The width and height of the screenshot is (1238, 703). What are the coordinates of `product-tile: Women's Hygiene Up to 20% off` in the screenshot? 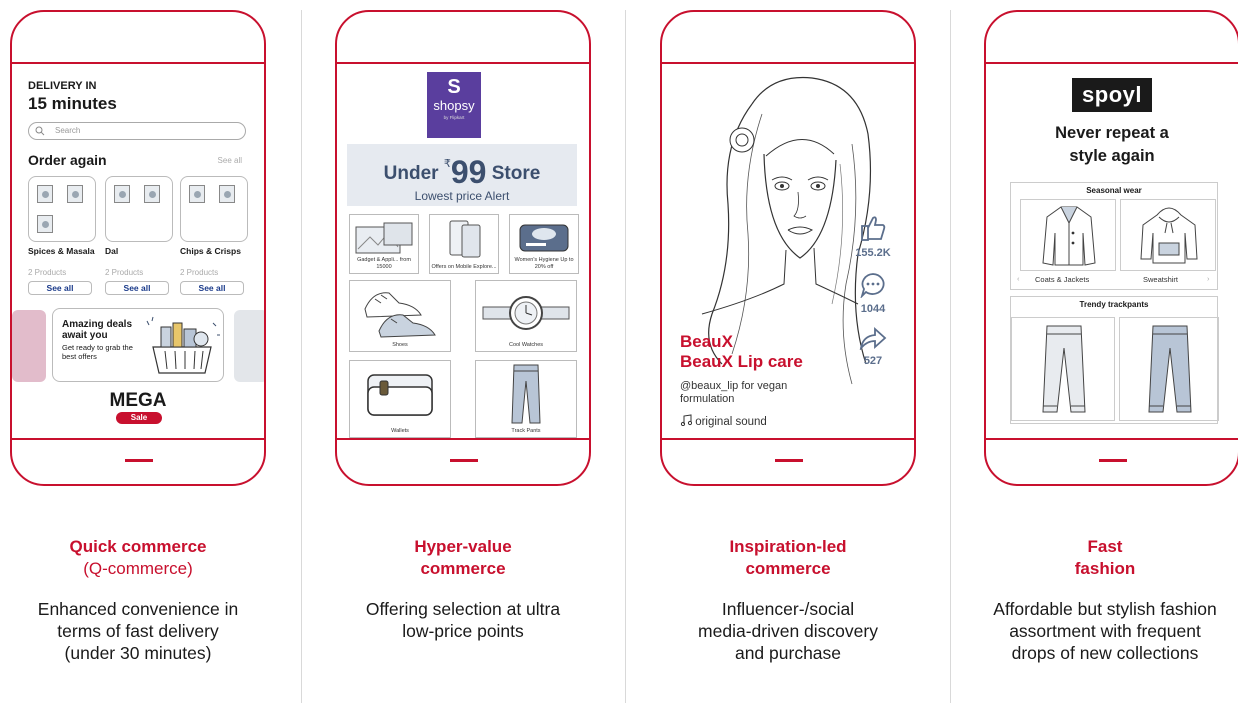 It's located at (544, 244).